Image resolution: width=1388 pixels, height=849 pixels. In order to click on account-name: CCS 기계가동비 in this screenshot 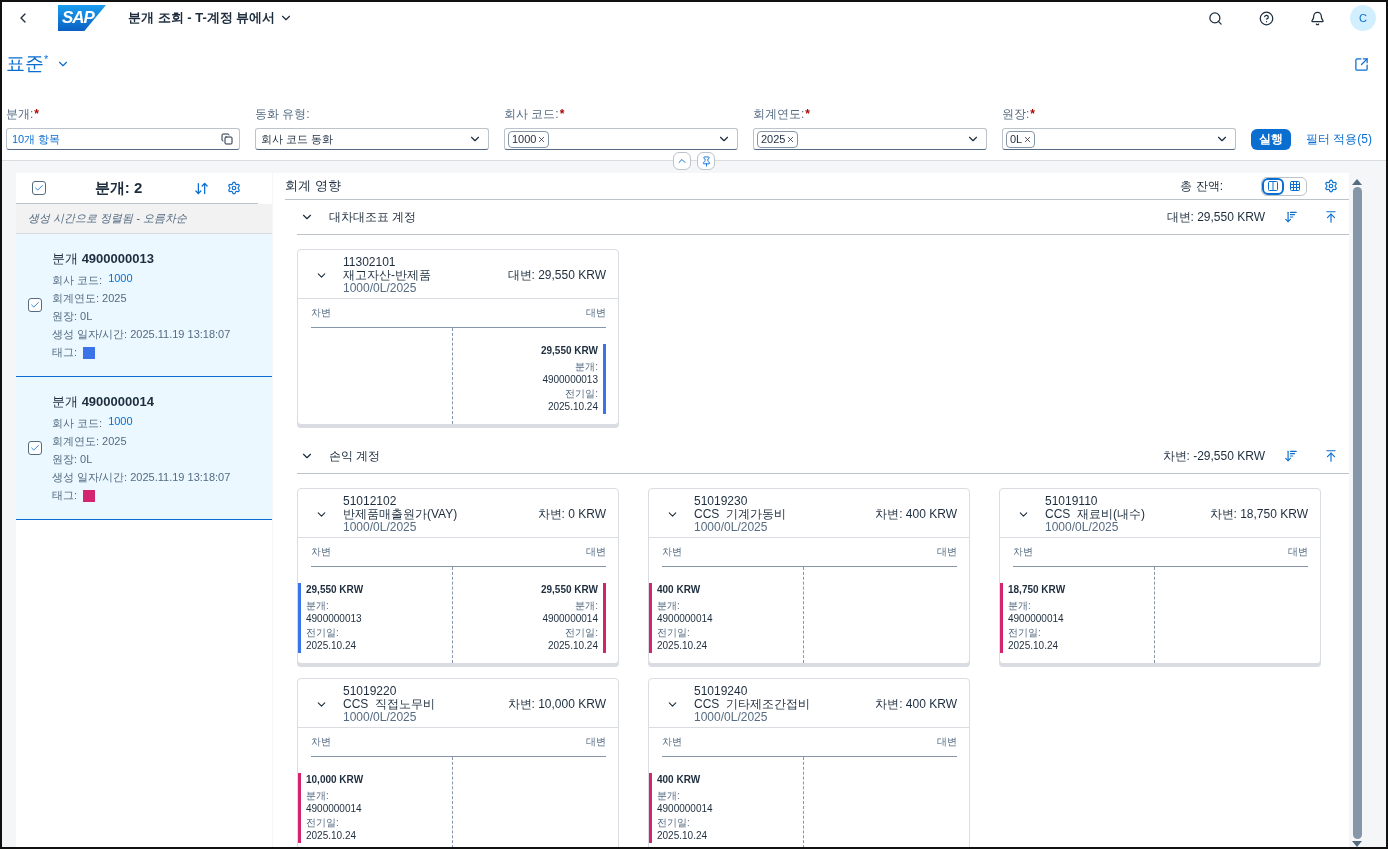, I will do `click(740, 514)`.